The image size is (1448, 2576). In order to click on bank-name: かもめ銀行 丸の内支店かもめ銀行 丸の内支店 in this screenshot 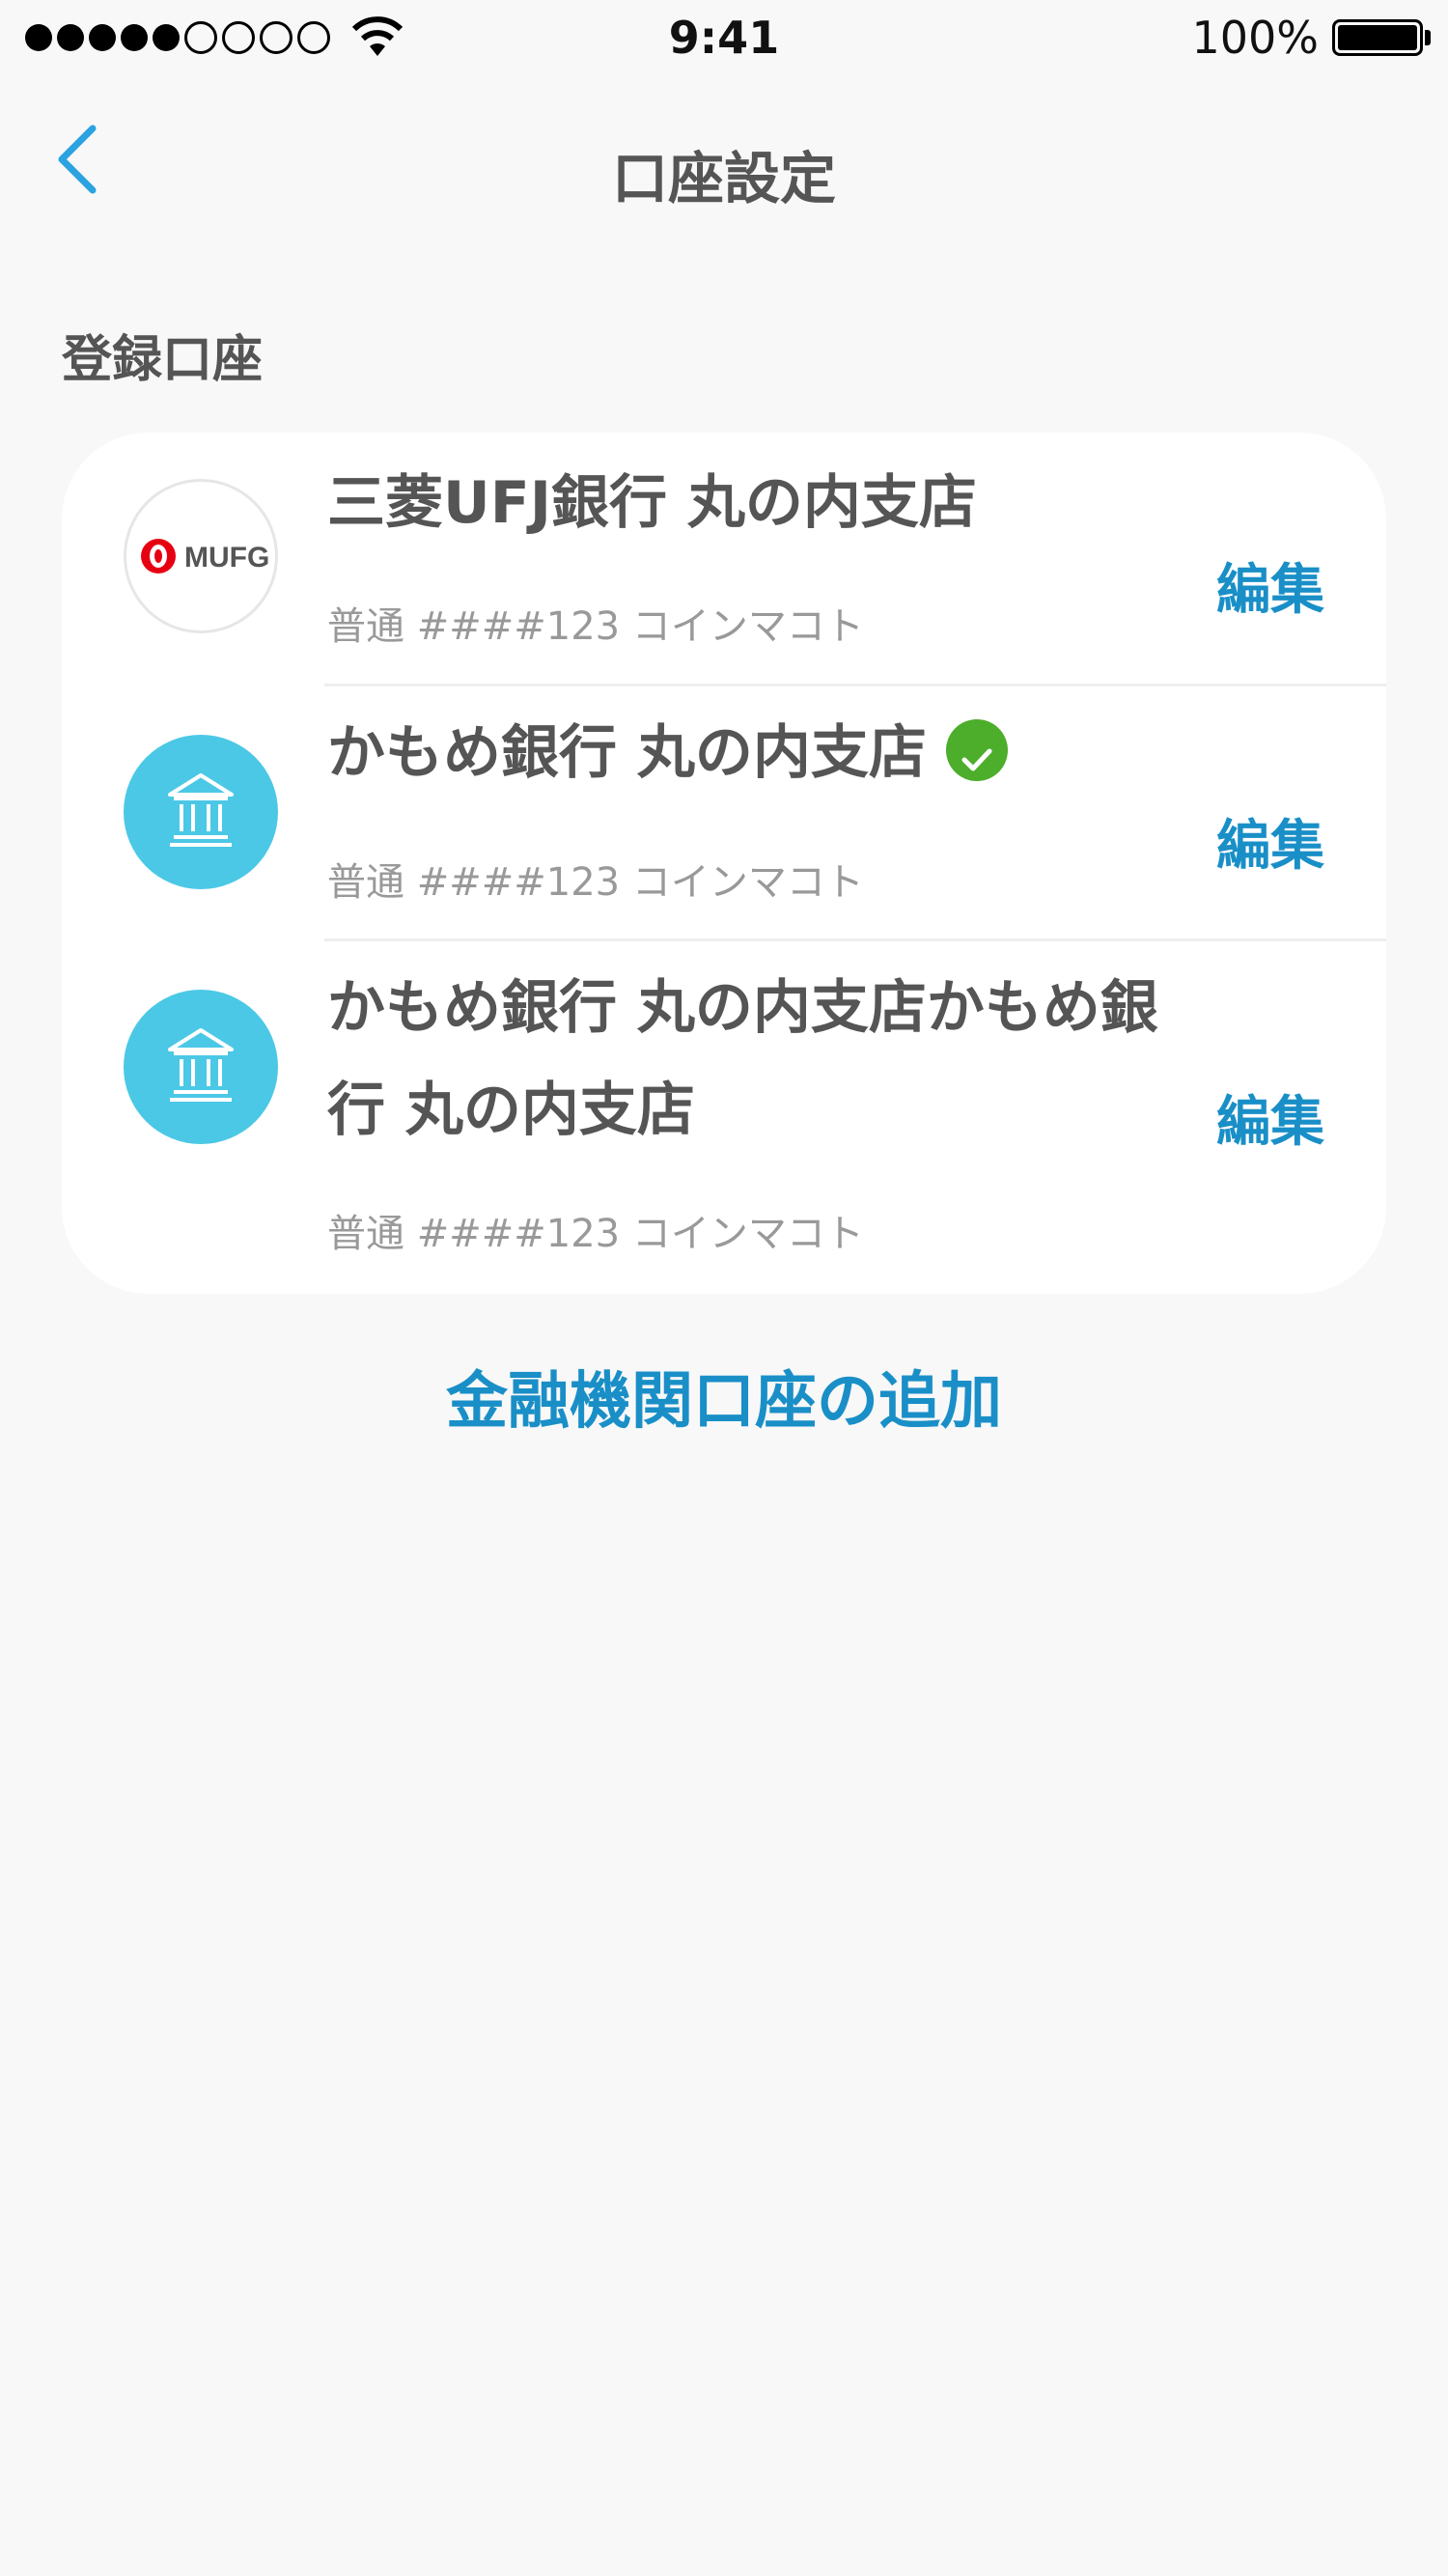, I will do `click(743, 1059)`.